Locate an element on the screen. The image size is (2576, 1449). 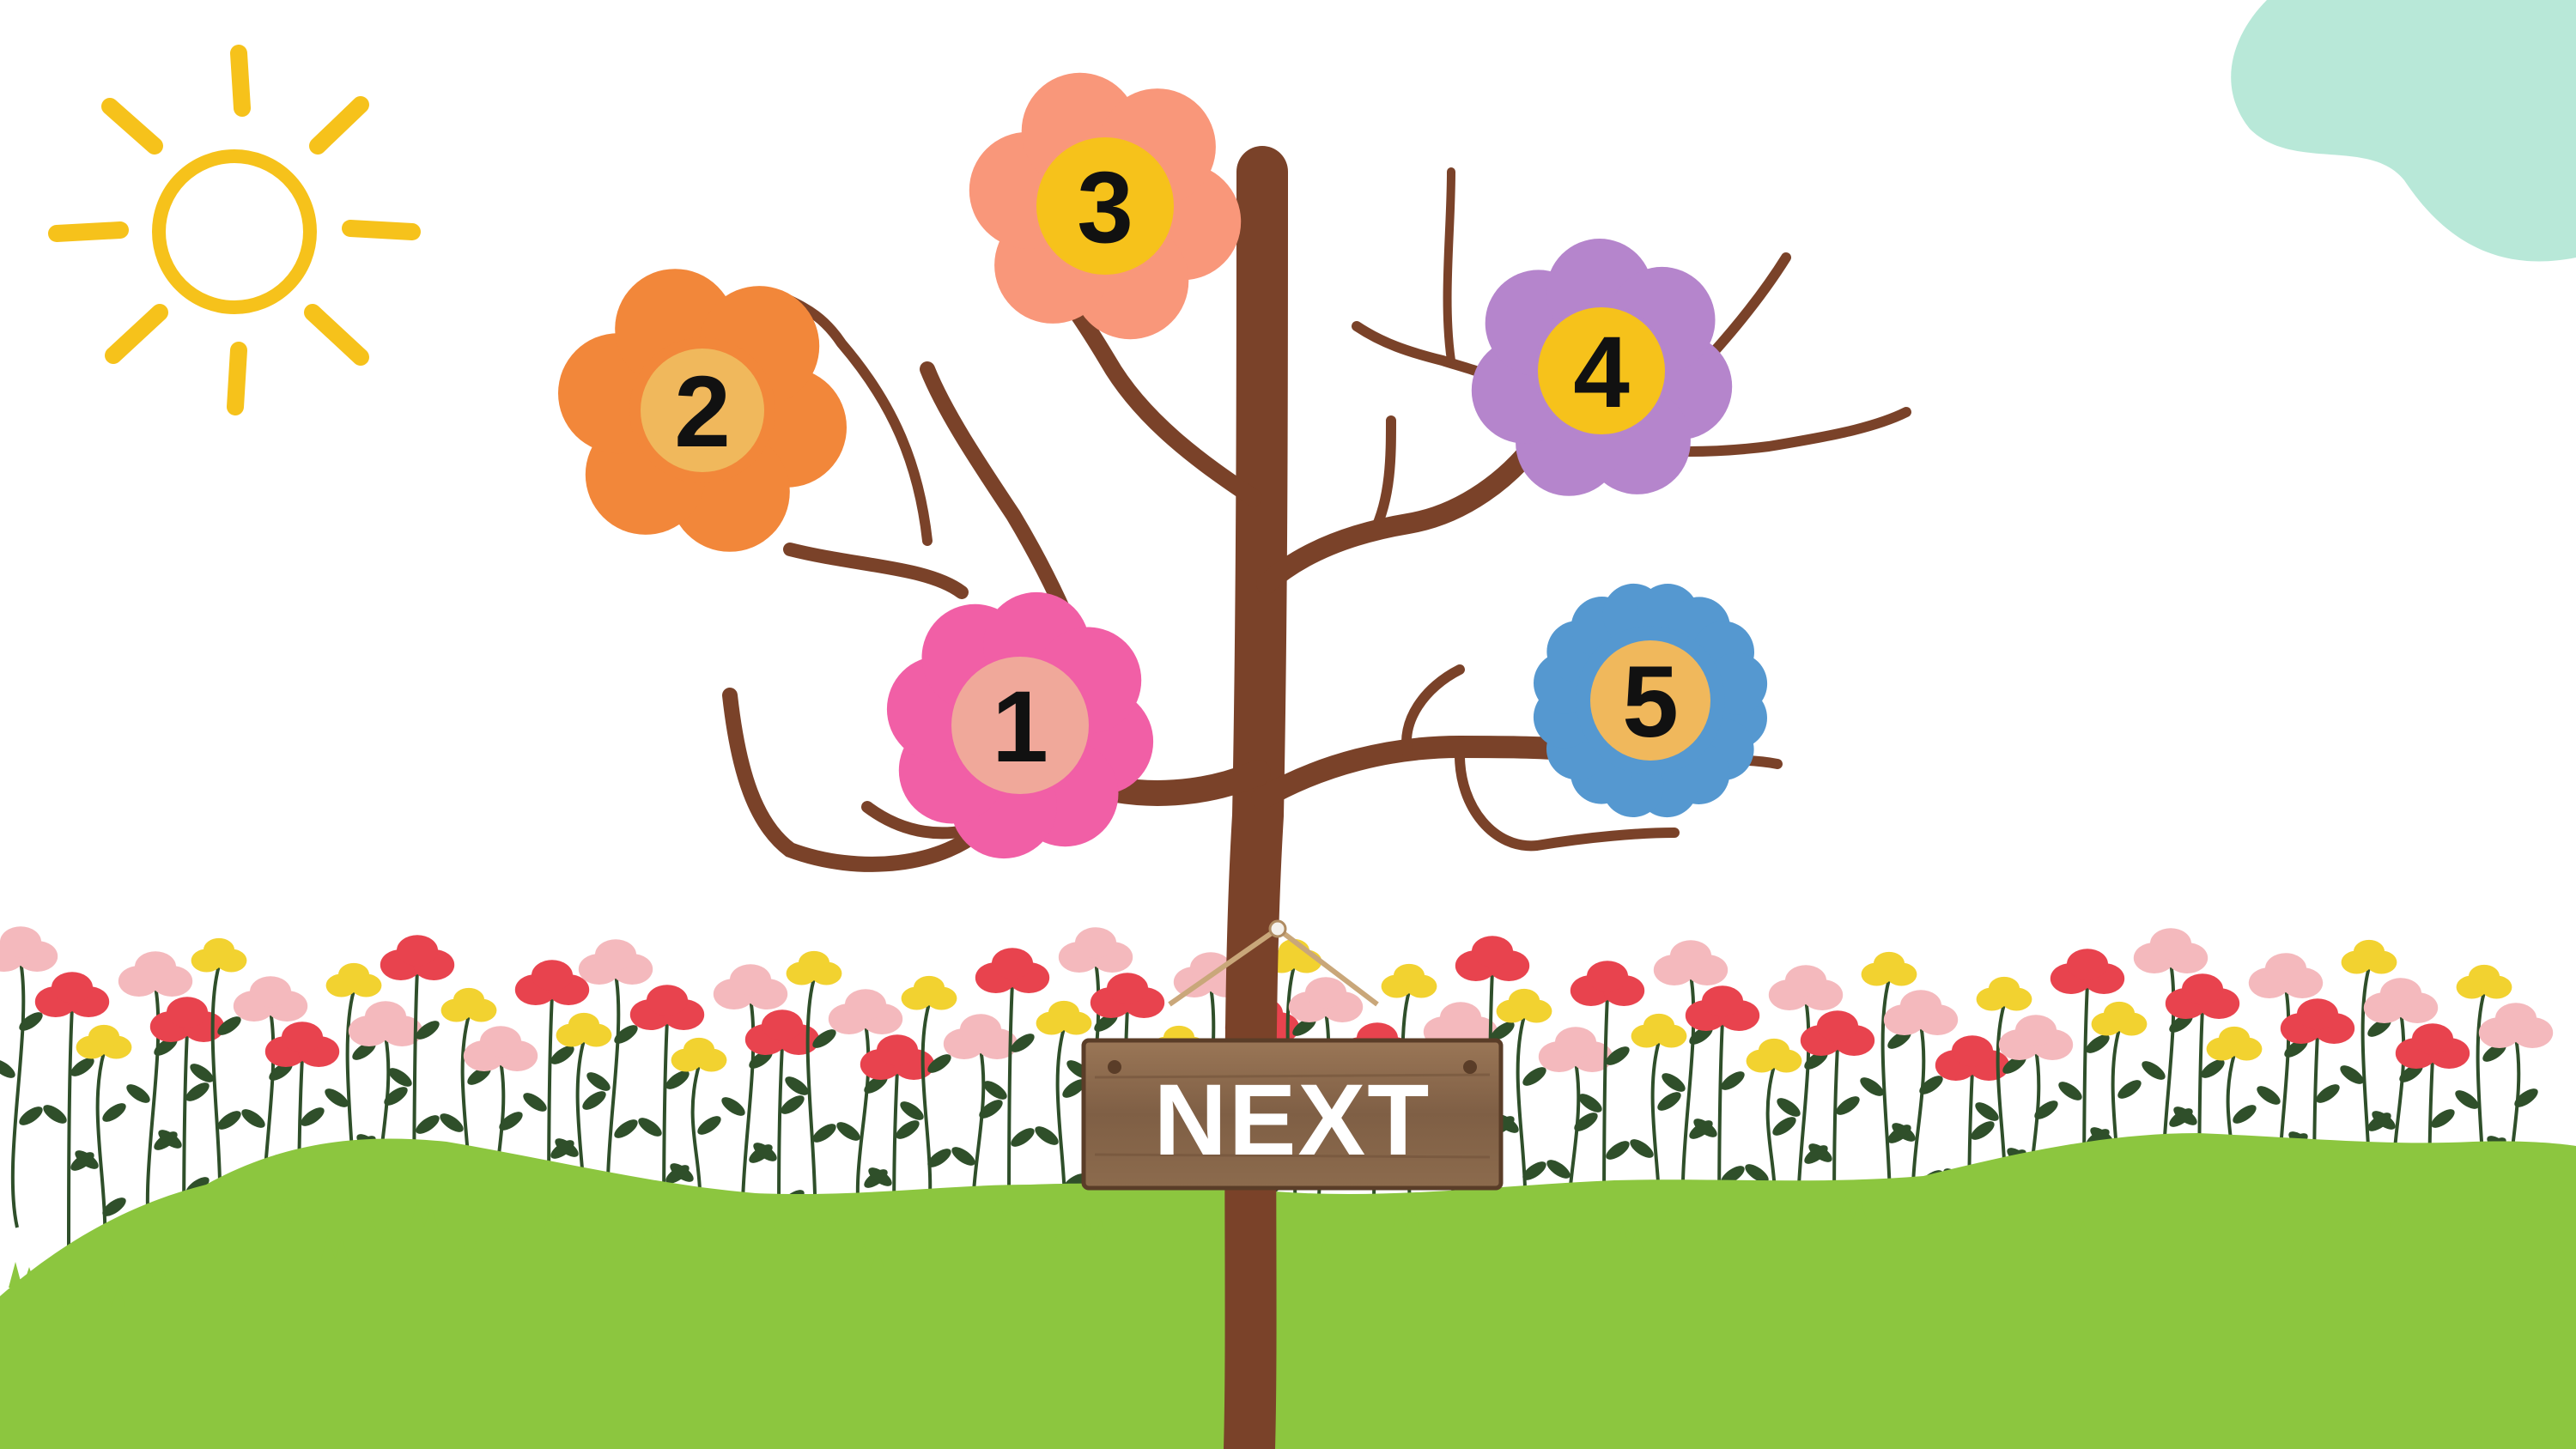
flower-button-1: 1 is located at coordinates (1020, 725).